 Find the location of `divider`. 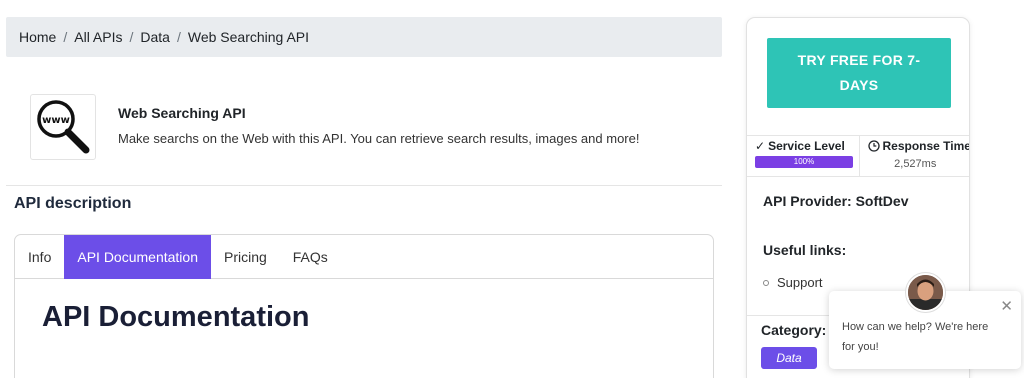

divider is located at coordinates (364, 185).